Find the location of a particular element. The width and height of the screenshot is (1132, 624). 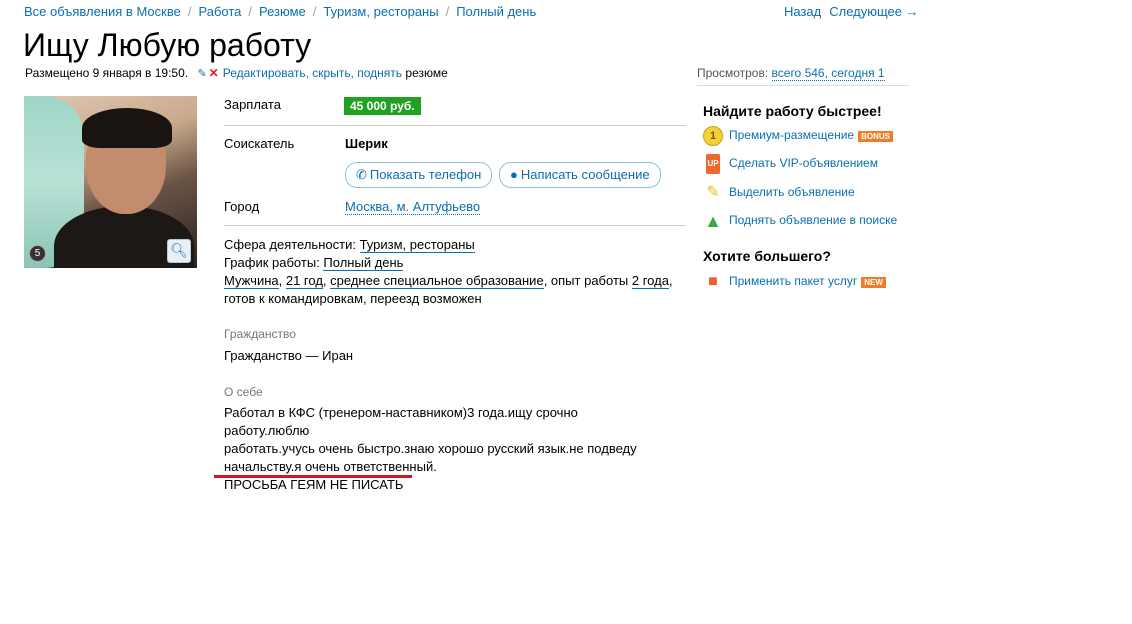

travel-text: готов к командировкам, переезд возможен is located at coordinates (353, 298).